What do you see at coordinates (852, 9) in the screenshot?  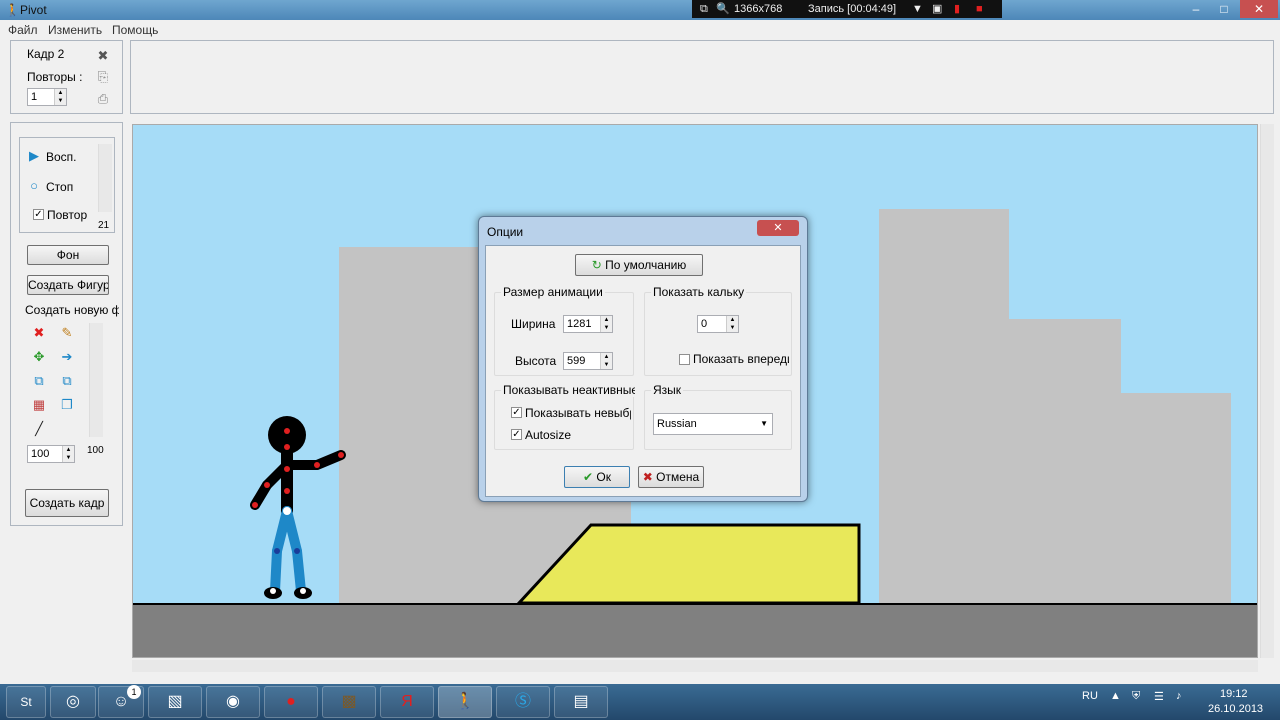 I see `recorder-status: Запись [00:04:49]` at bounding box center [852, 9].